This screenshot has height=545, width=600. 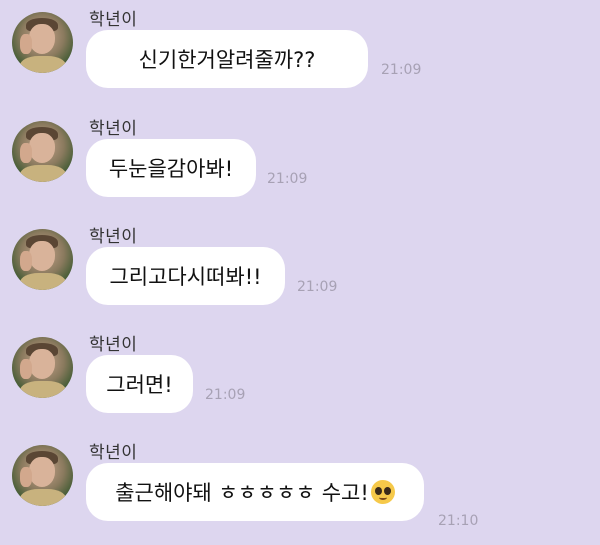 I want to click on pleading-face-icon, so click(x=382, y=492).